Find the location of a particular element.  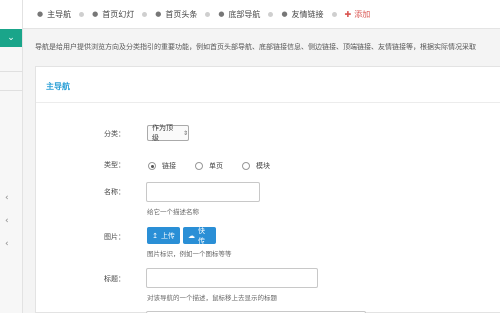

type-label: 类型： is located at coordinates (114, 165).